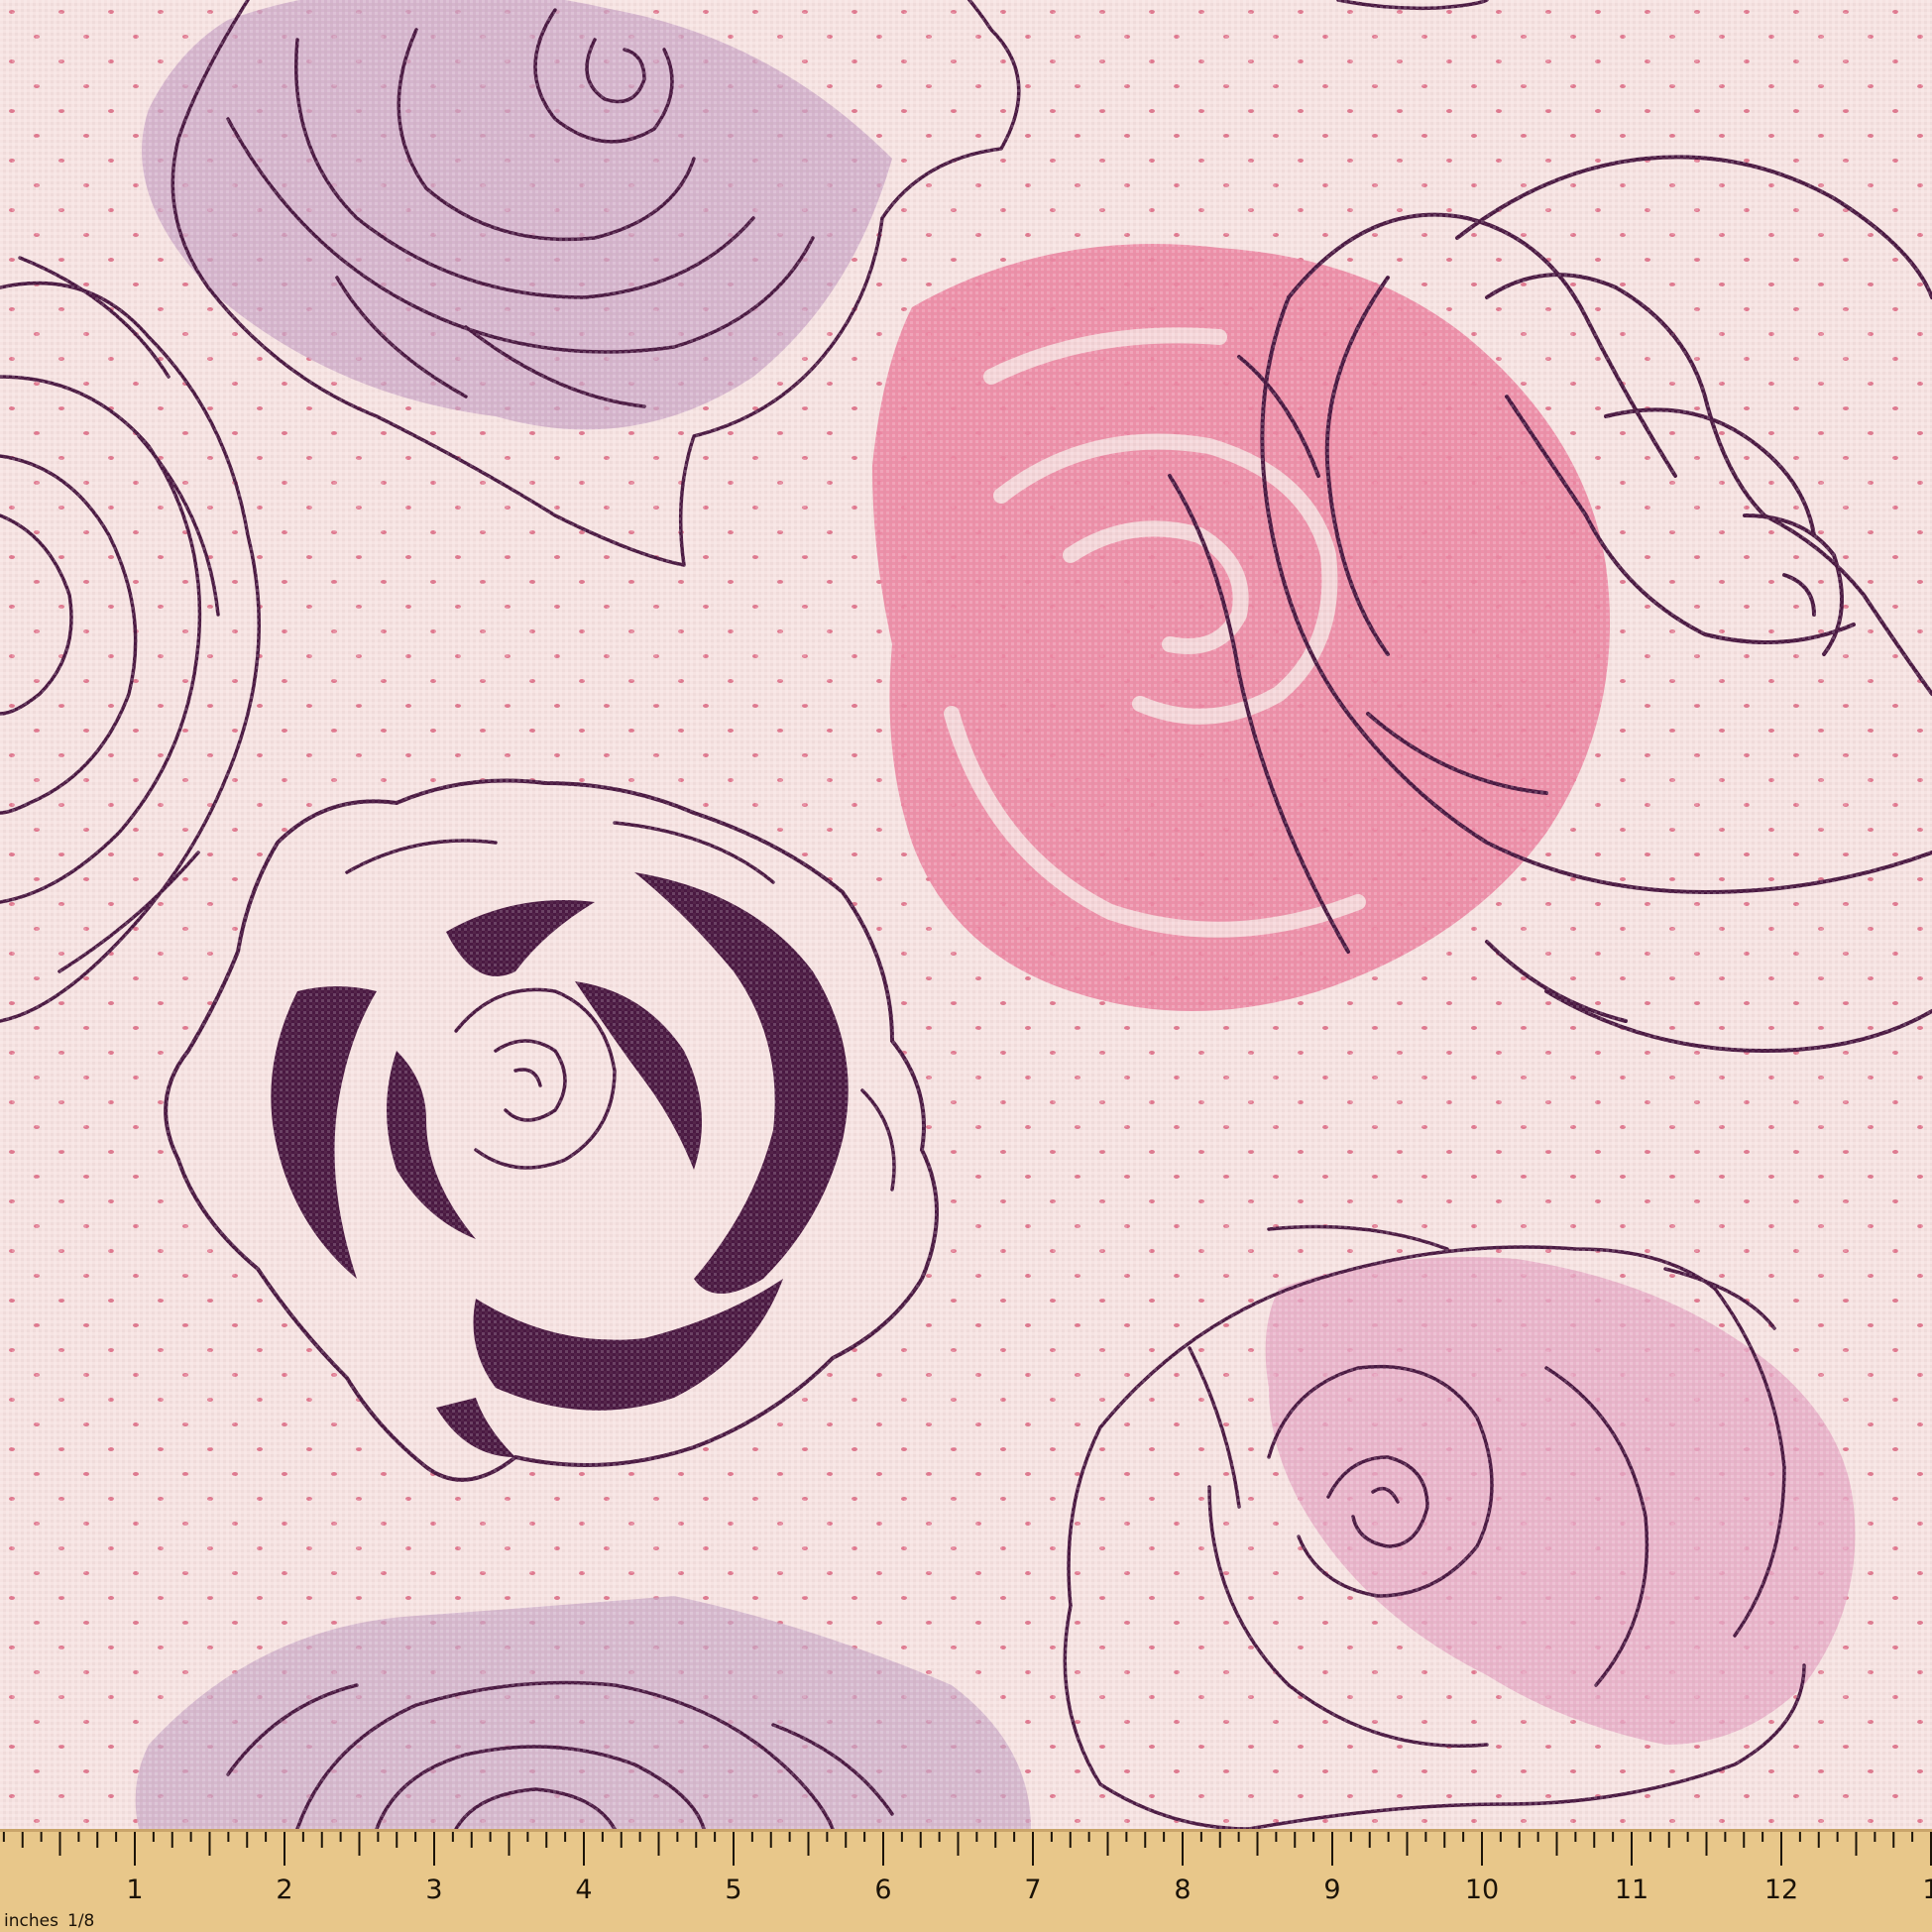 The image size is (1932, 1932). I want to click on ruler-number: 7, so click(1032, 1890).